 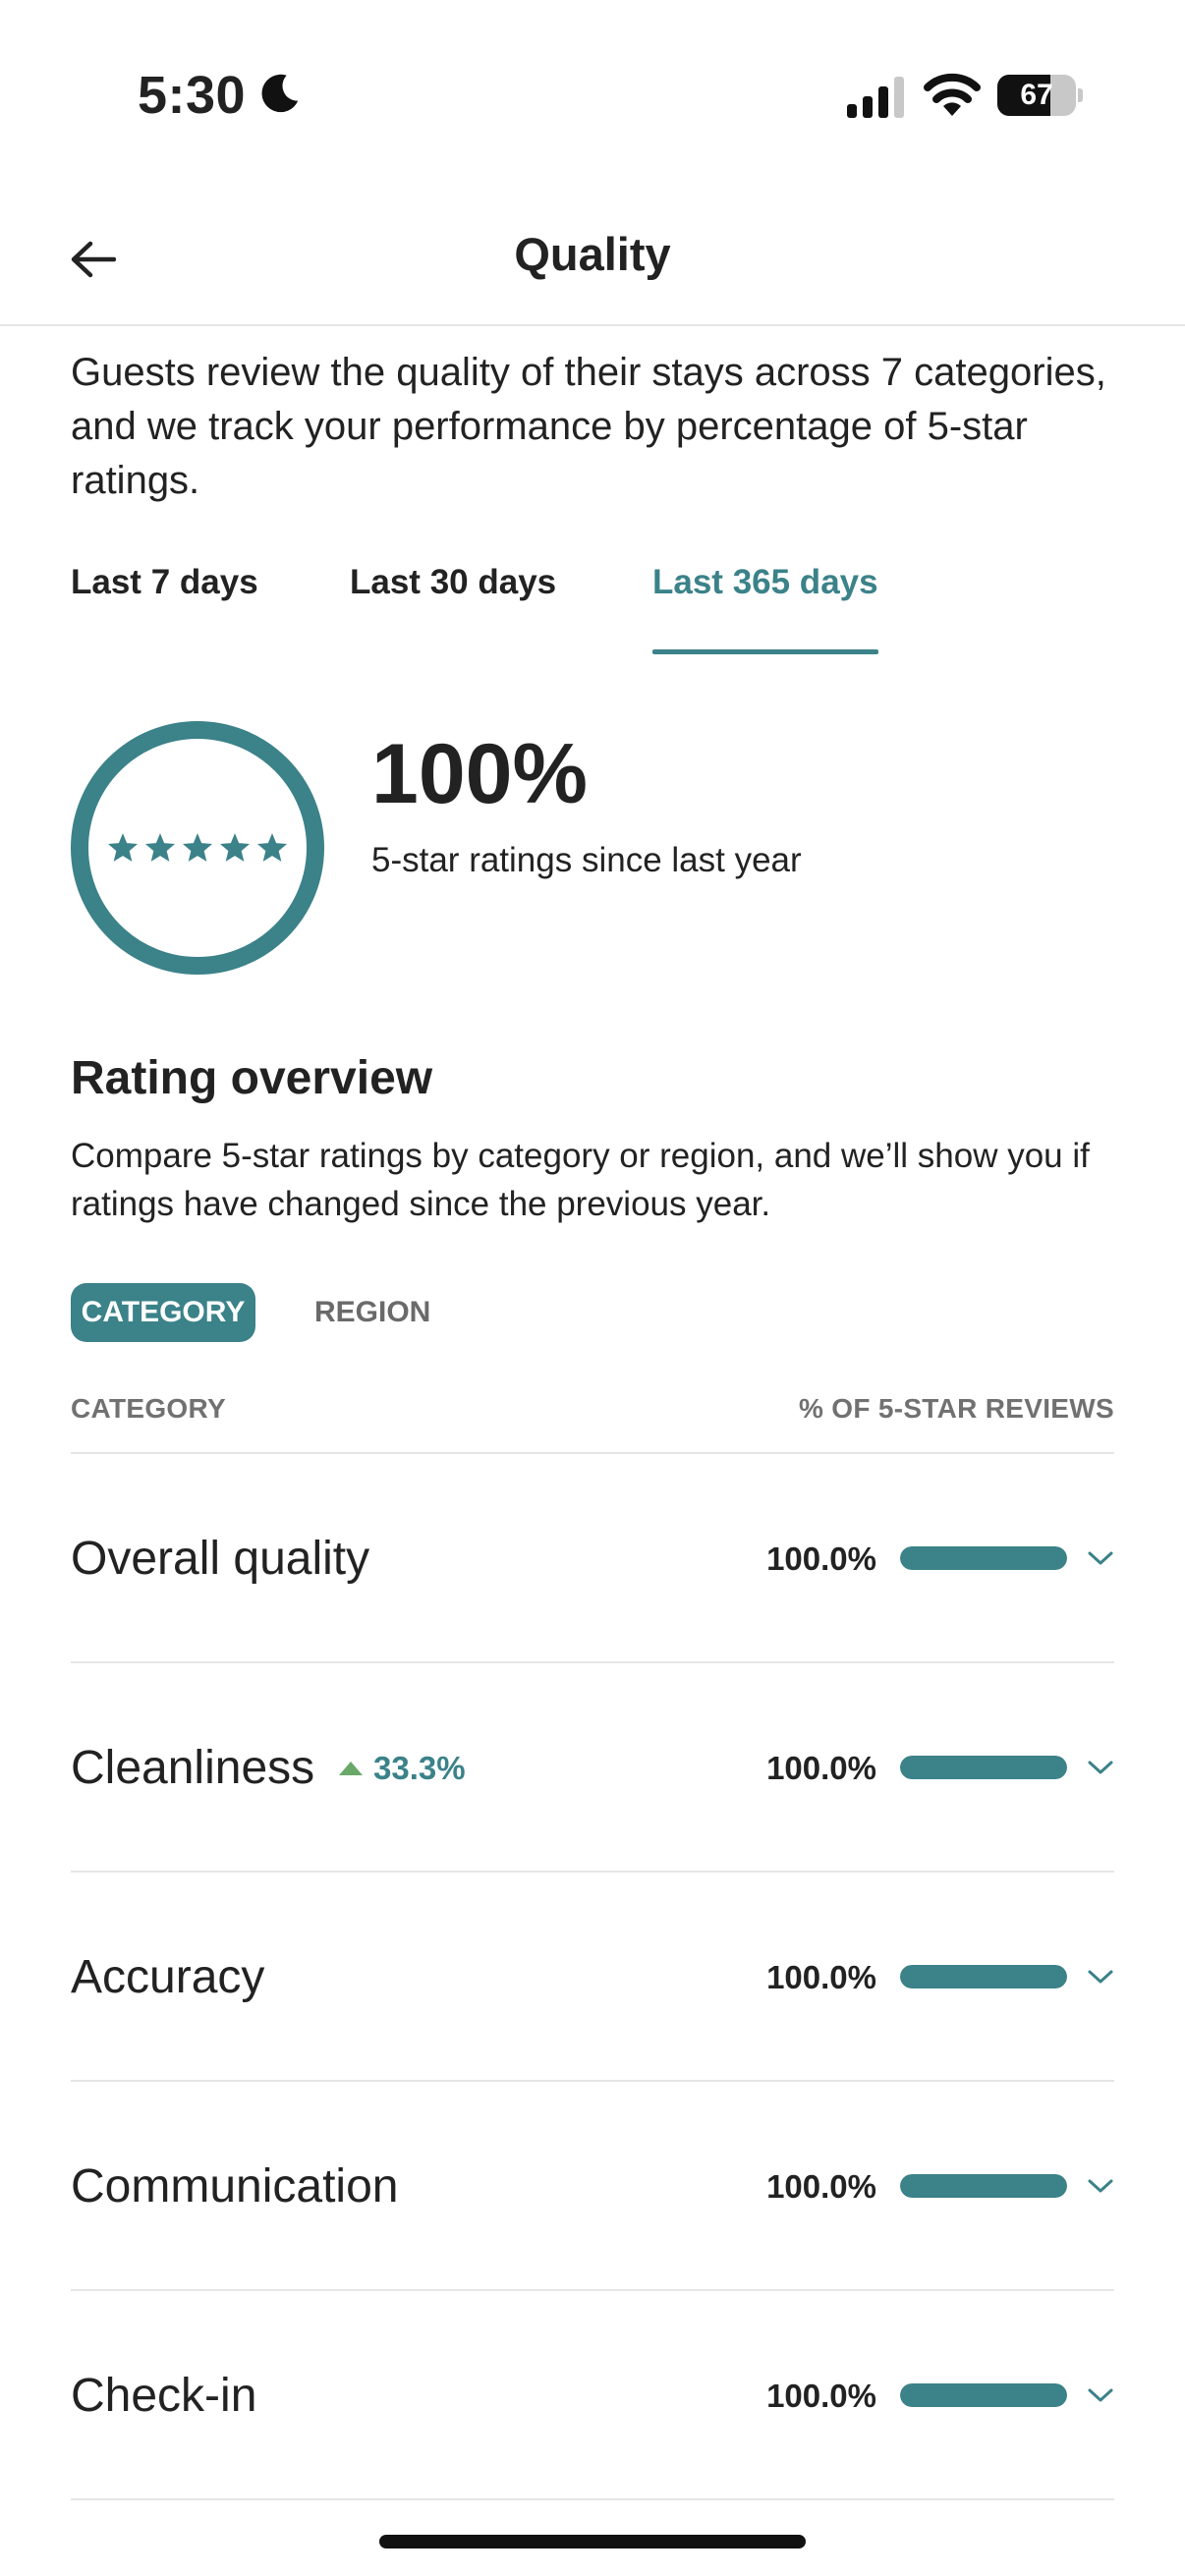 What do you see at coordinates (592, 1558) in the screenshot?
I see `category-row: Overall quality 100.0%` at bounding box center [592, 1558].